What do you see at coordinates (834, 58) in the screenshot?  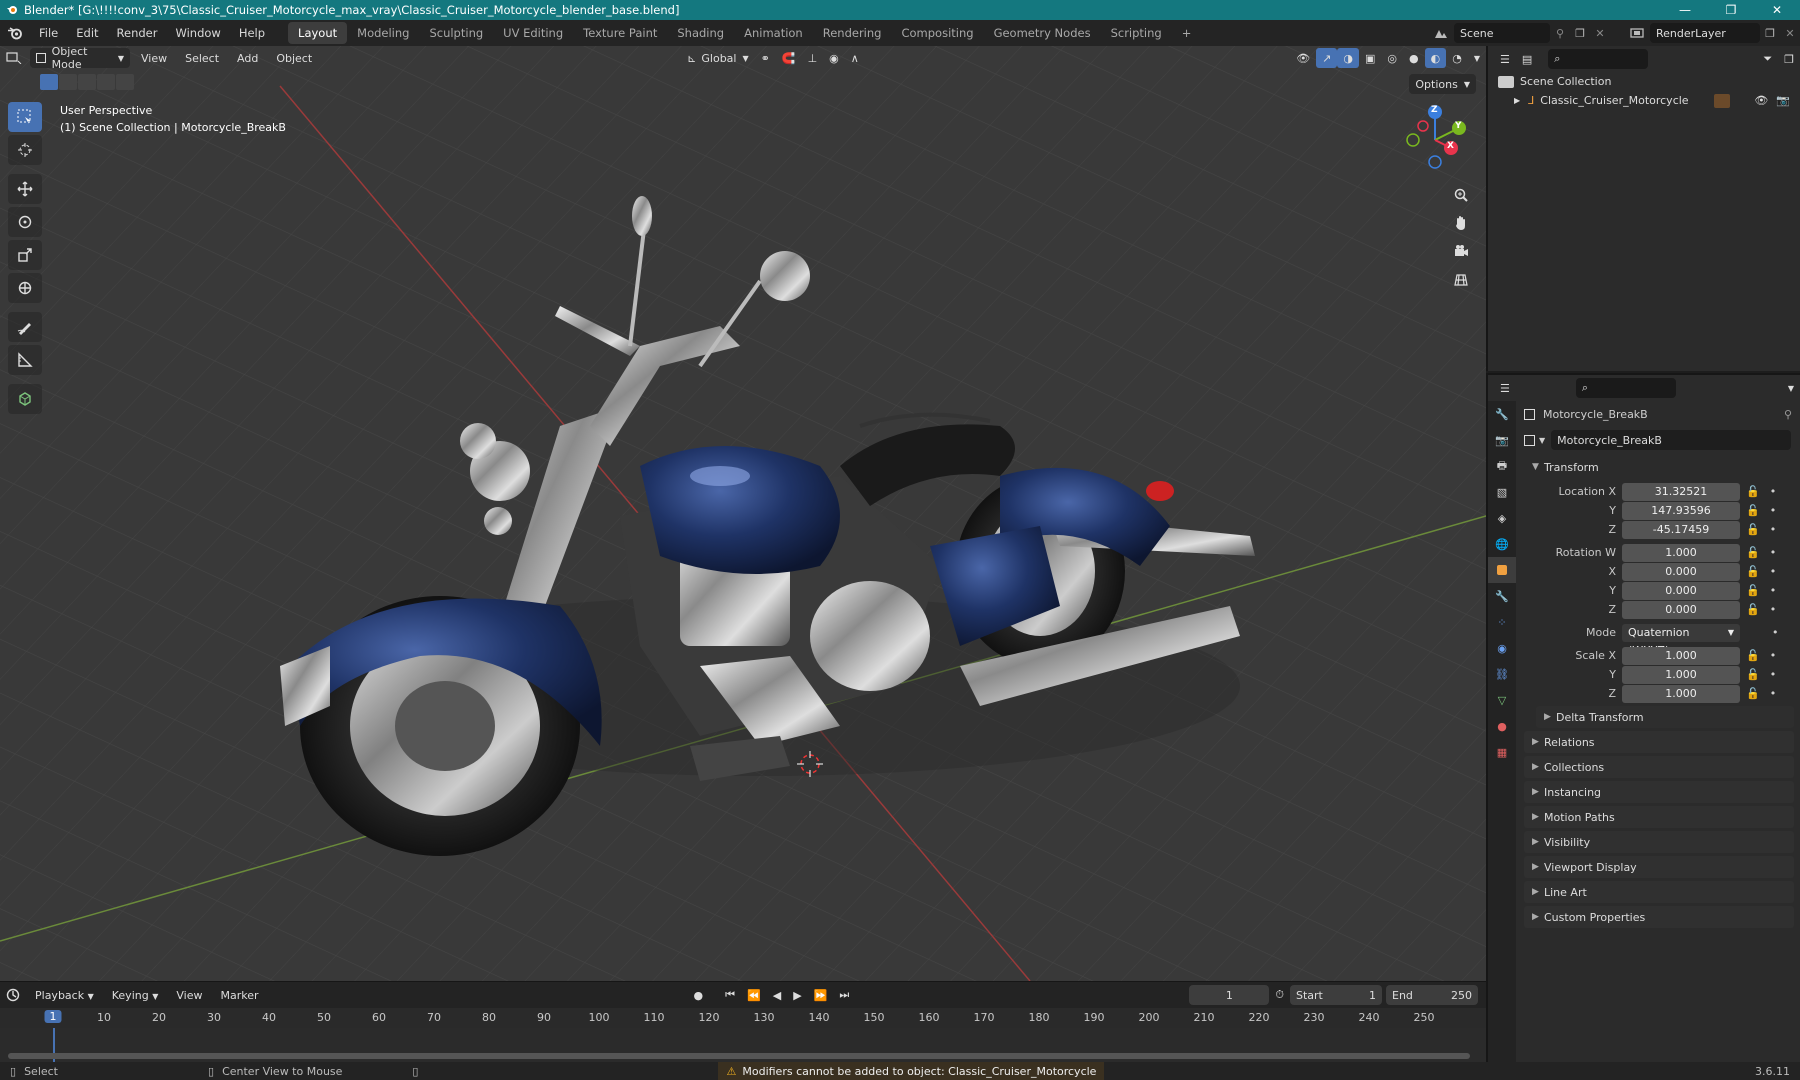 I see `proportional-edit-icon: ◉` at bounding box center [834, 58].